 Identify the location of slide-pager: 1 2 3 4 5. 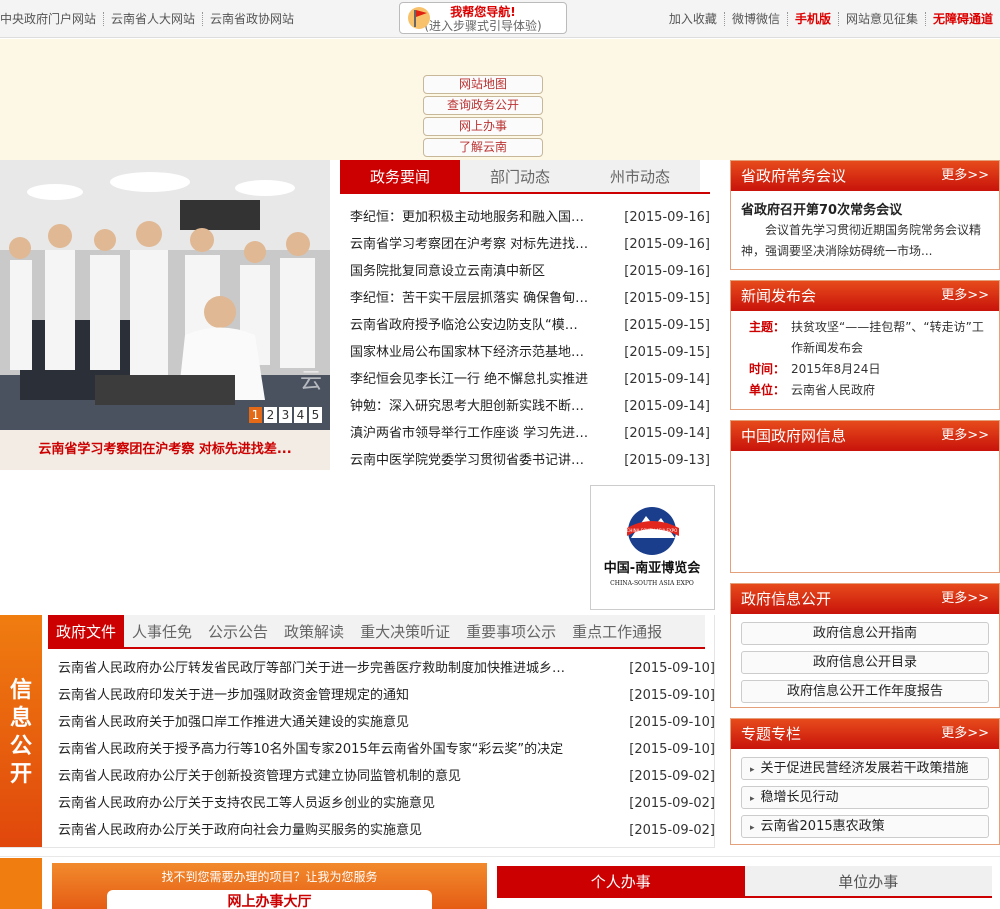
(284, 415).